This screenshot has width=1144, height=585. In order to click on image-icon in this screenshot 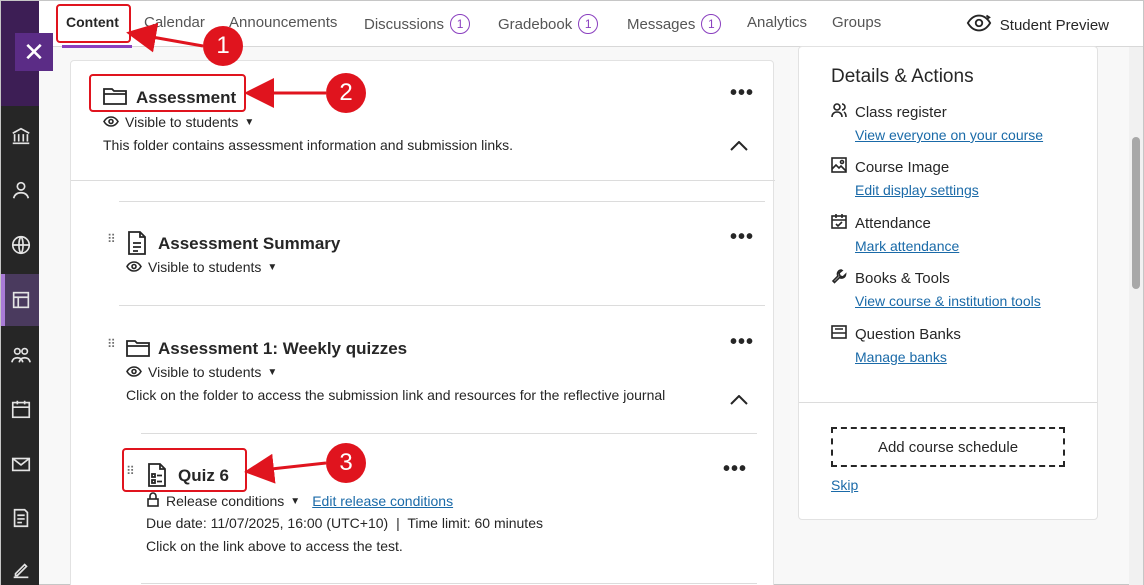, I will do `click(839, 167)`.